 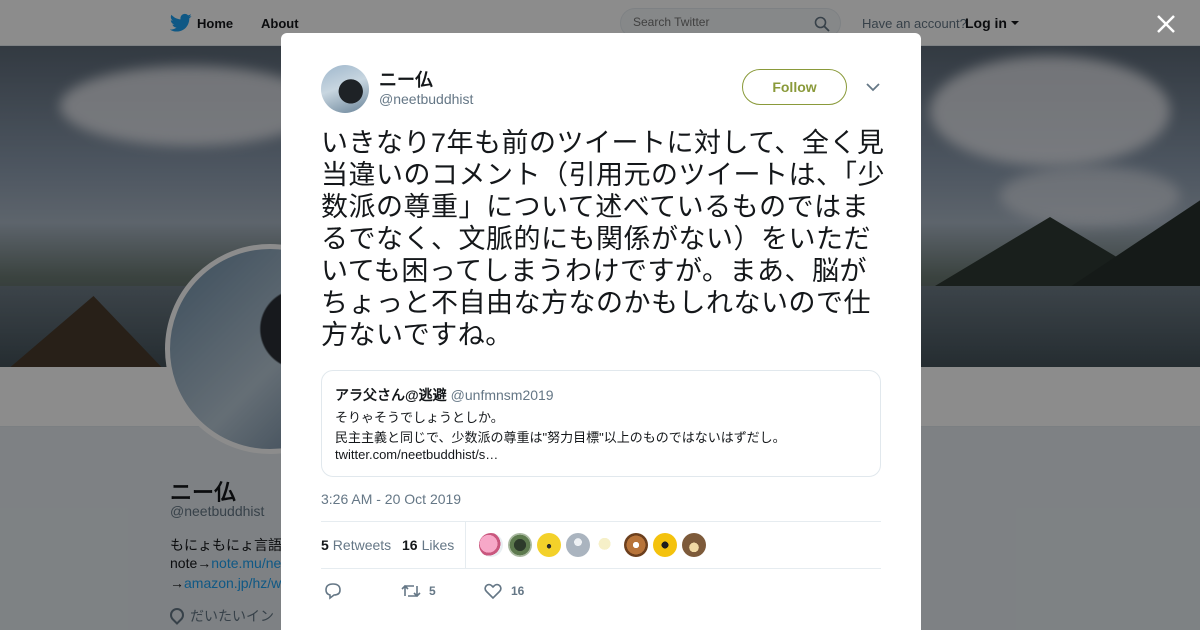 I want to click on like-button: 16, so click(x=503, y=591).